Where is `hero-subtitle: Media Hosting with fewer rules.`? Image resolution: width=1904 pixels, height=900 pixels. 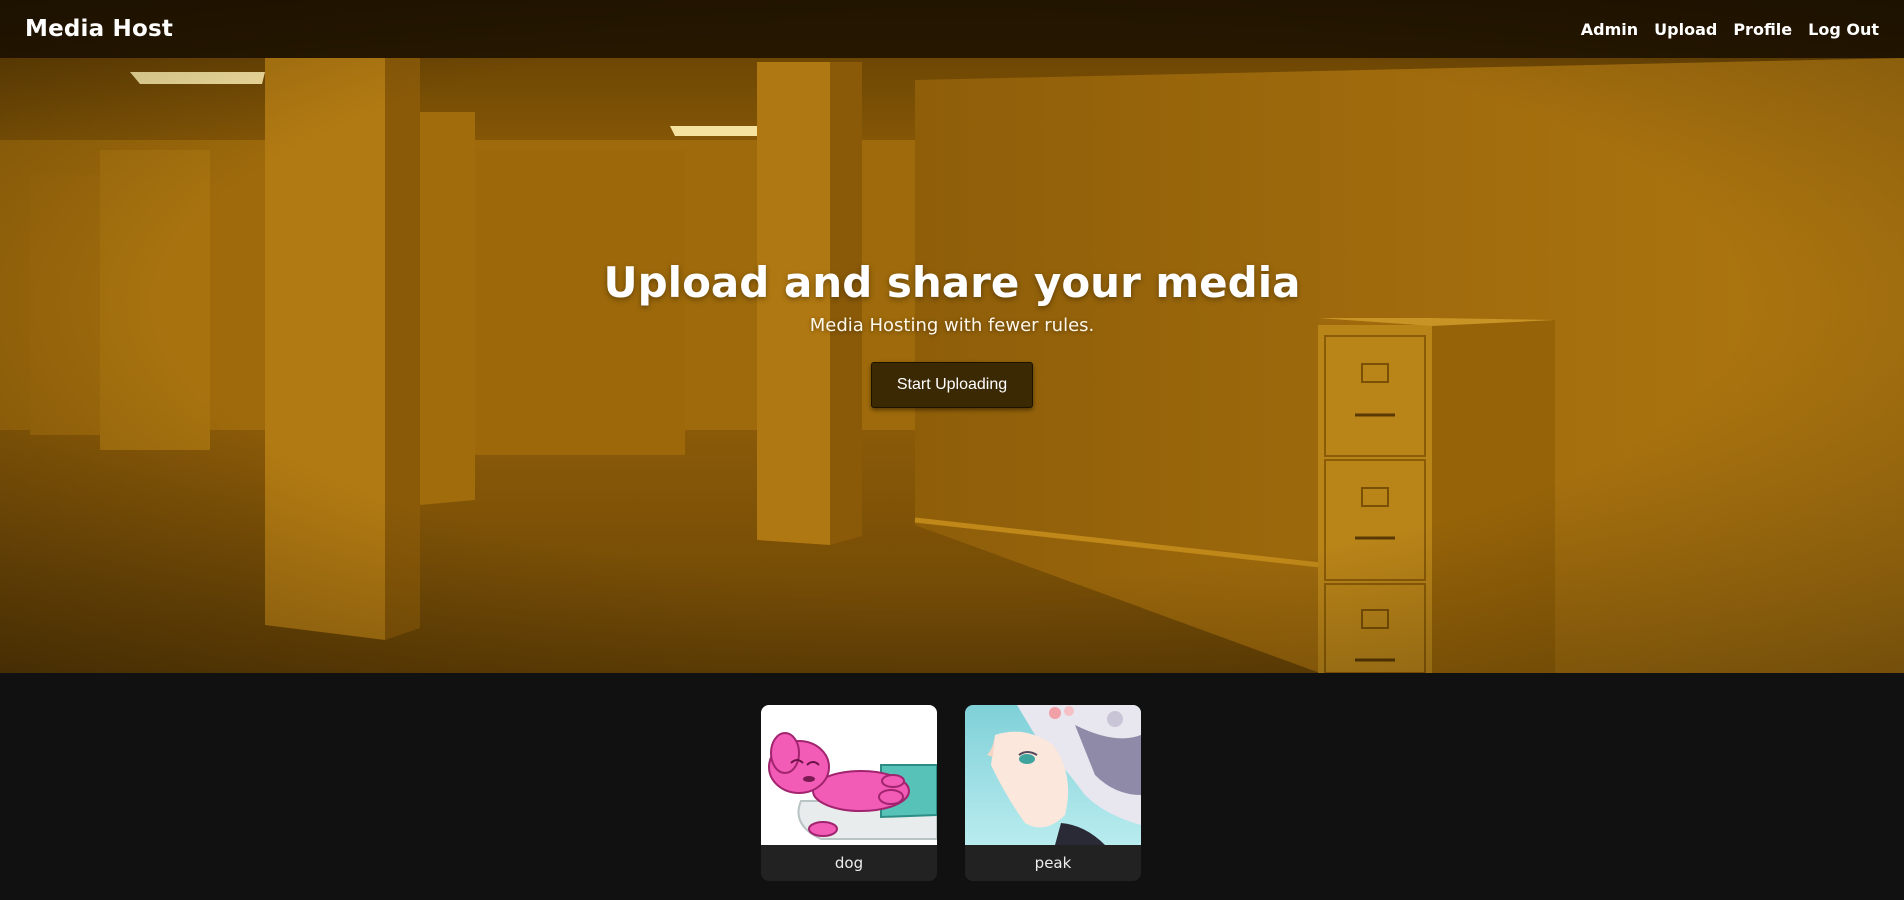
hero-subtitle: Media Hosting with fewer rules. is located at coordinates (952, 325).